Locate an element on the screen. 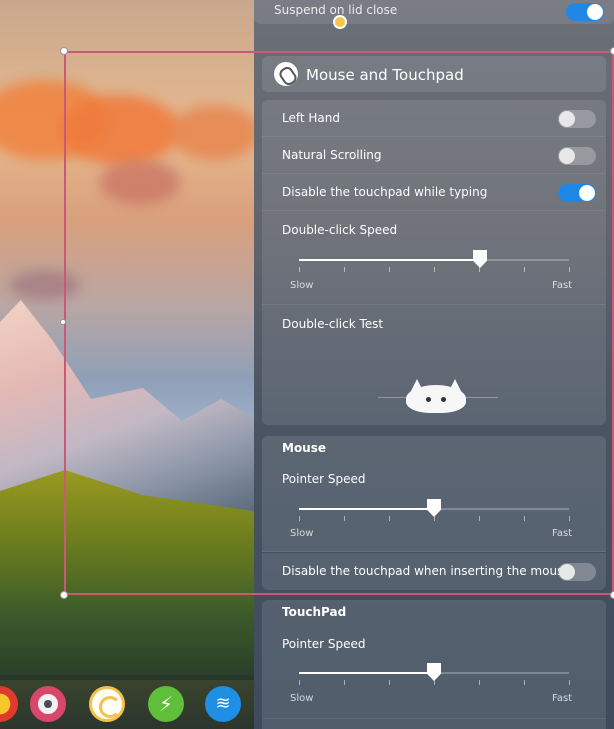  mouse-card: Pointer Speed Slow Fast is located at coordinates (434, 506).